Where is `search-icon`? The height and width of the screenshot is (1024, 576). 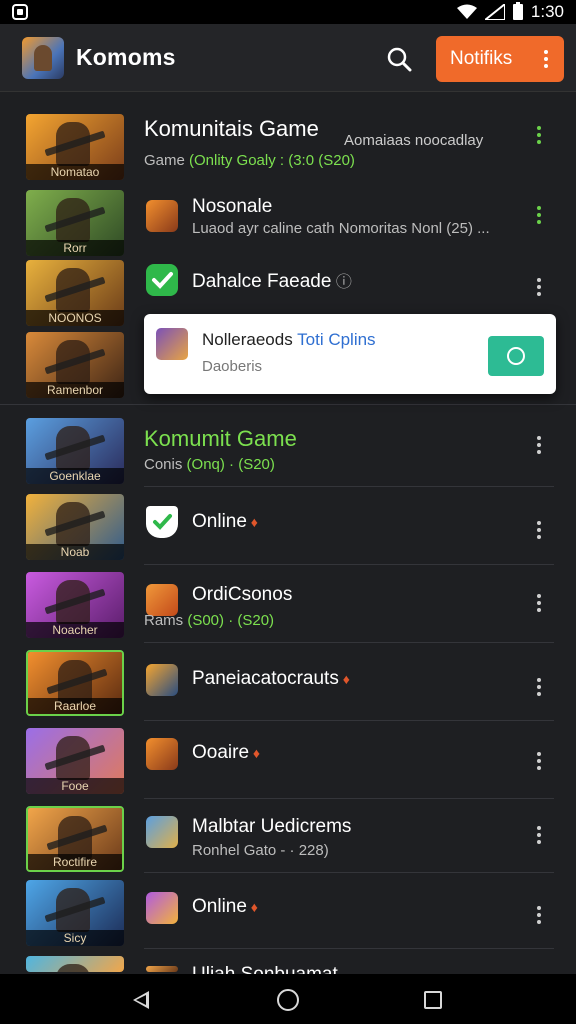
search-icon is located at coordinates (399, 59).